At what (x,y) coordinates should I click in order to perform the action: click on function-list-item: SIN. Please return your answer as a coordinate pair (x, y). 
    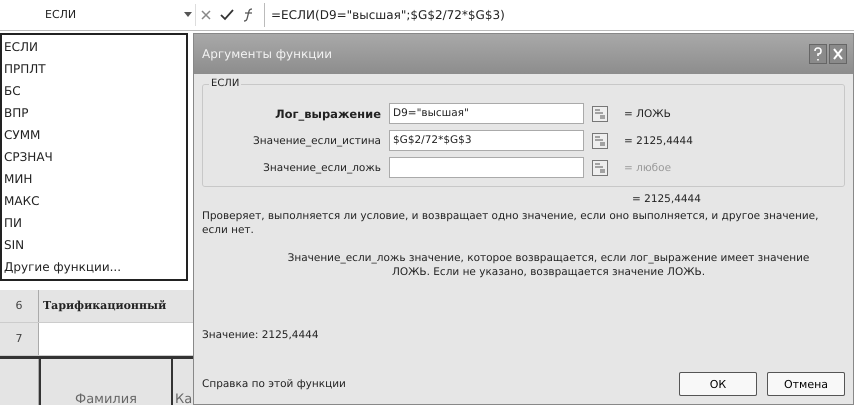
    Looking at the image, I should click on (94, 245).